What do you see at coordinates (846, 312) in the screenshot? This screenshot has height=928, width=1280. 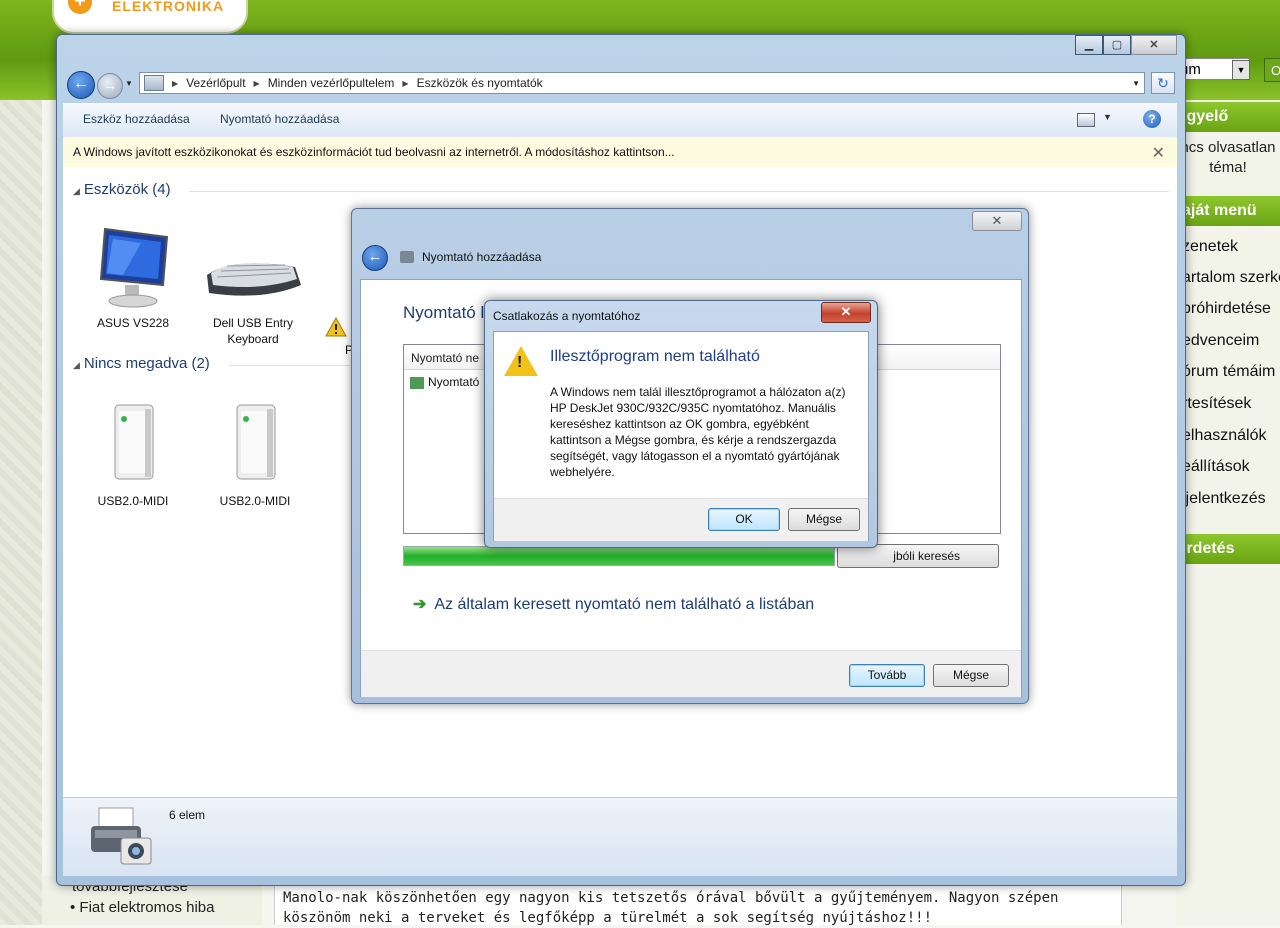 I see `dialog-close-button: ✕` at bounding box center [846, 312].